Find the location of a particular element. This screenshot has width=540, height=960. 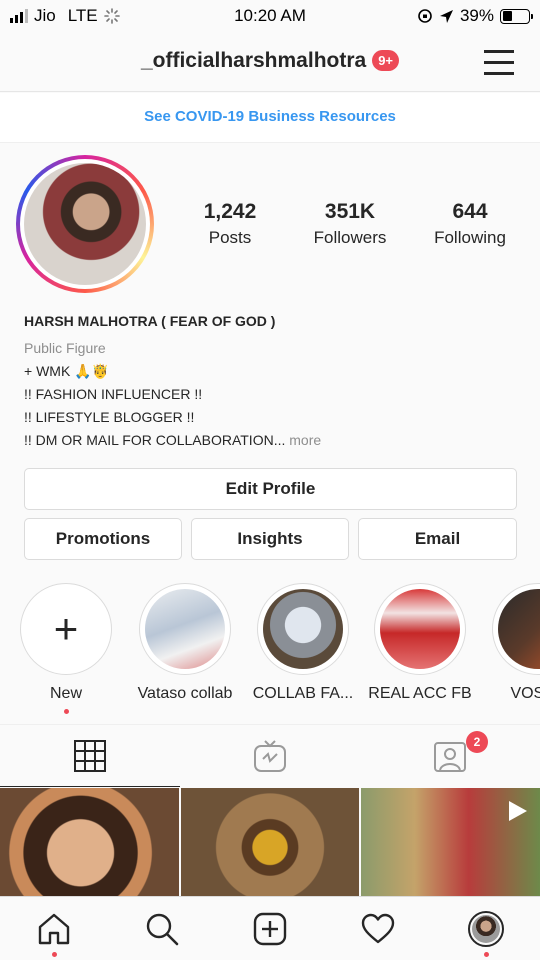

new-highlight-circle: + is located at coordinates (66, 629).